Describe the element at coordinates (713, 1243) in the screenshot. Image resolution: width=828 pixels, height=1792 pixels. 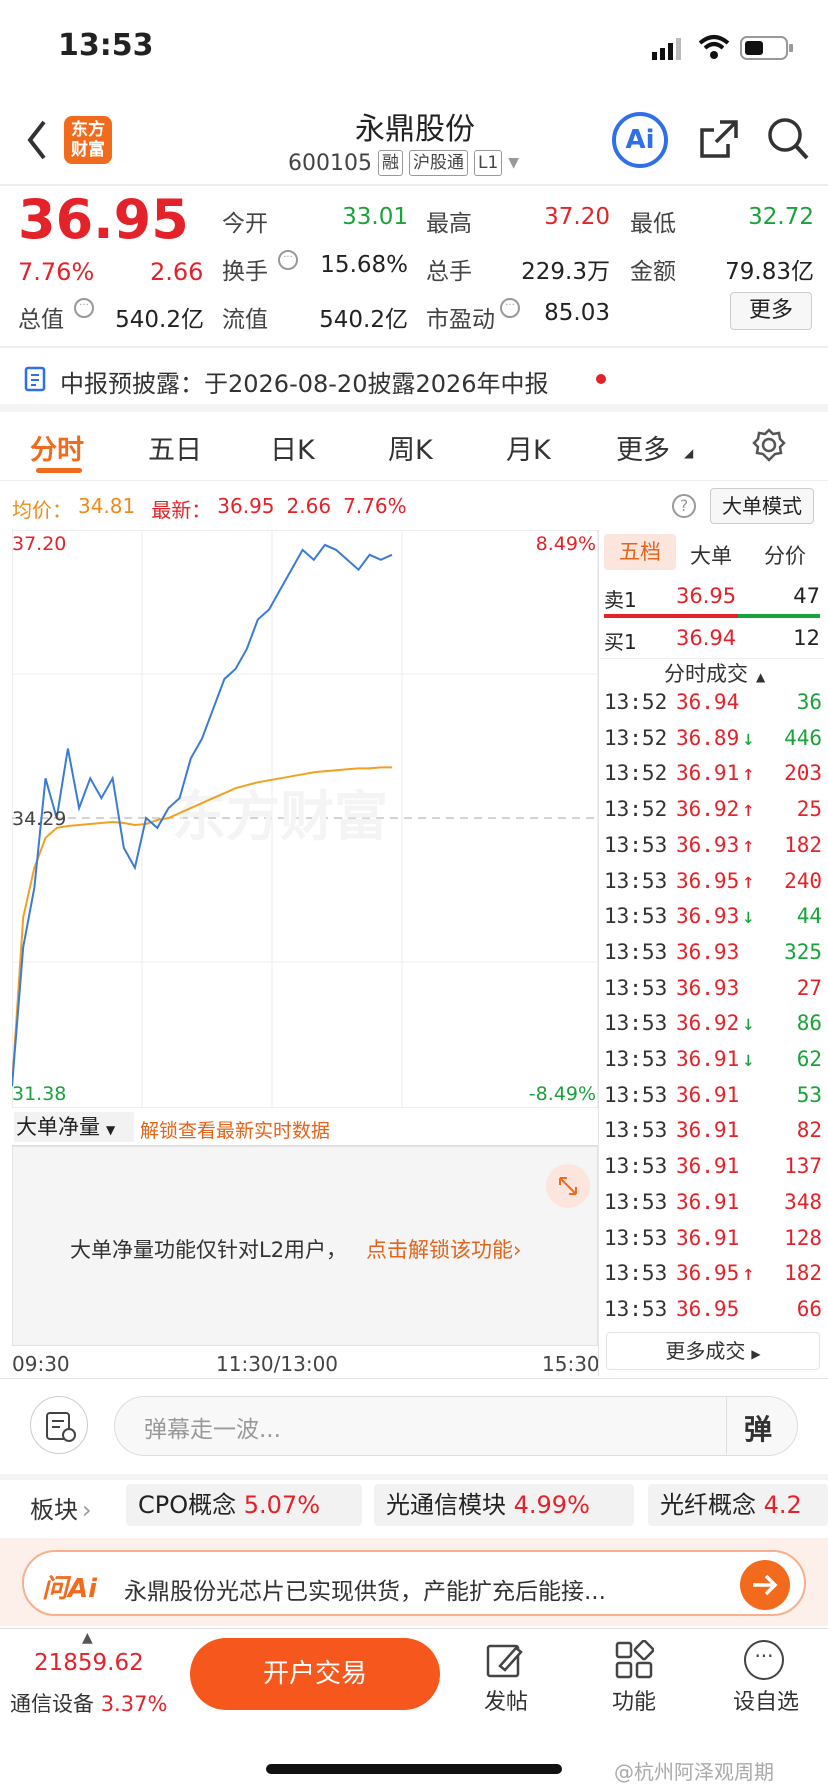
I see `tick-row: 13:53 36.91 128` at that location.